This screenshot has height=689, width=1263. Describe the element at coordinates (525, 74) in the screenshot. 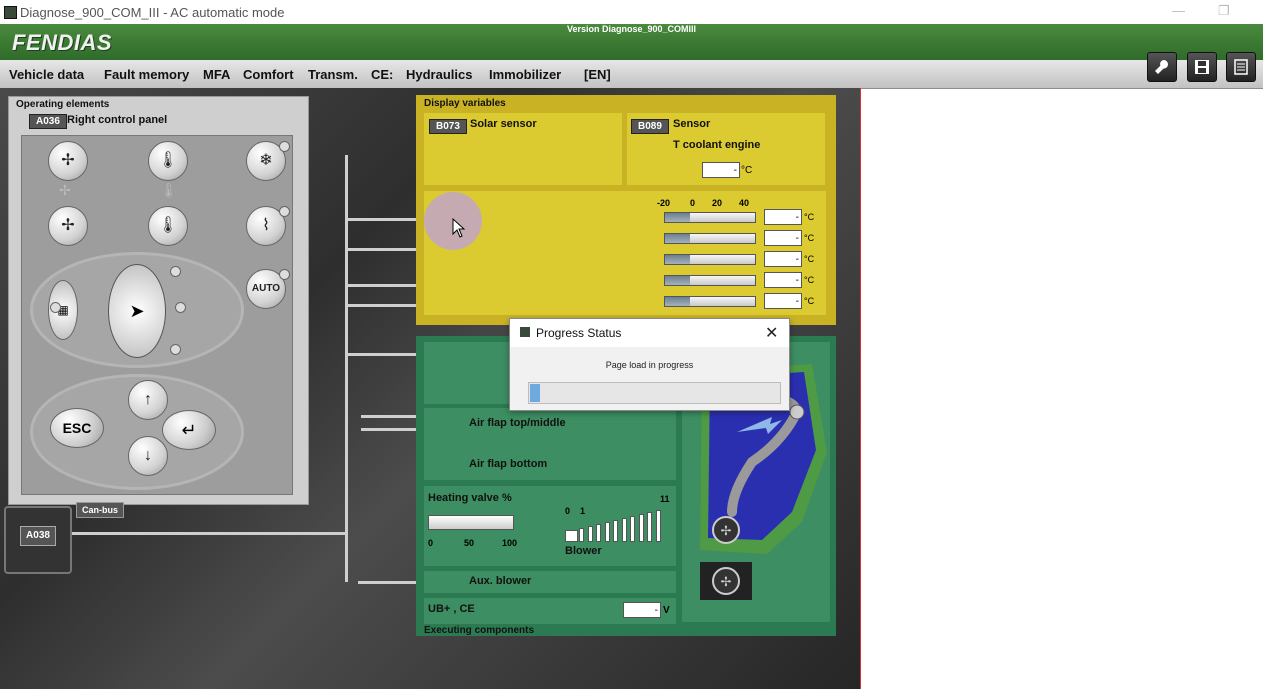

I see `menu-immobilizer: Immobilizer` at that location.